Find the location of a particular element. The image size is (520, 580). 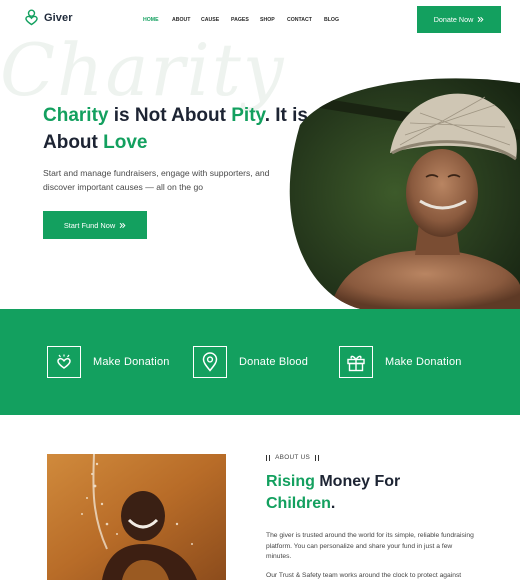

giver-logo-icon is located at coordinates (31, 17).